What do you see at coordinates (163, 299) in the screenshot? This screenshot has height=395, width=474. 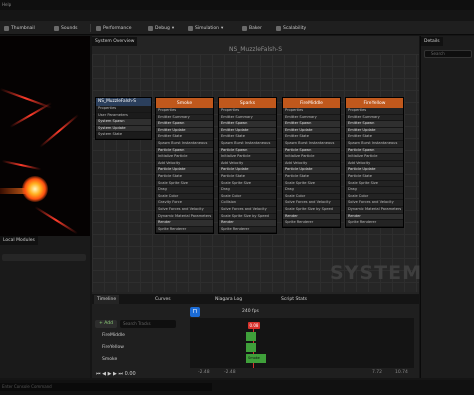 I see `tab-curves: Curves` at bounding box center [163, 299].